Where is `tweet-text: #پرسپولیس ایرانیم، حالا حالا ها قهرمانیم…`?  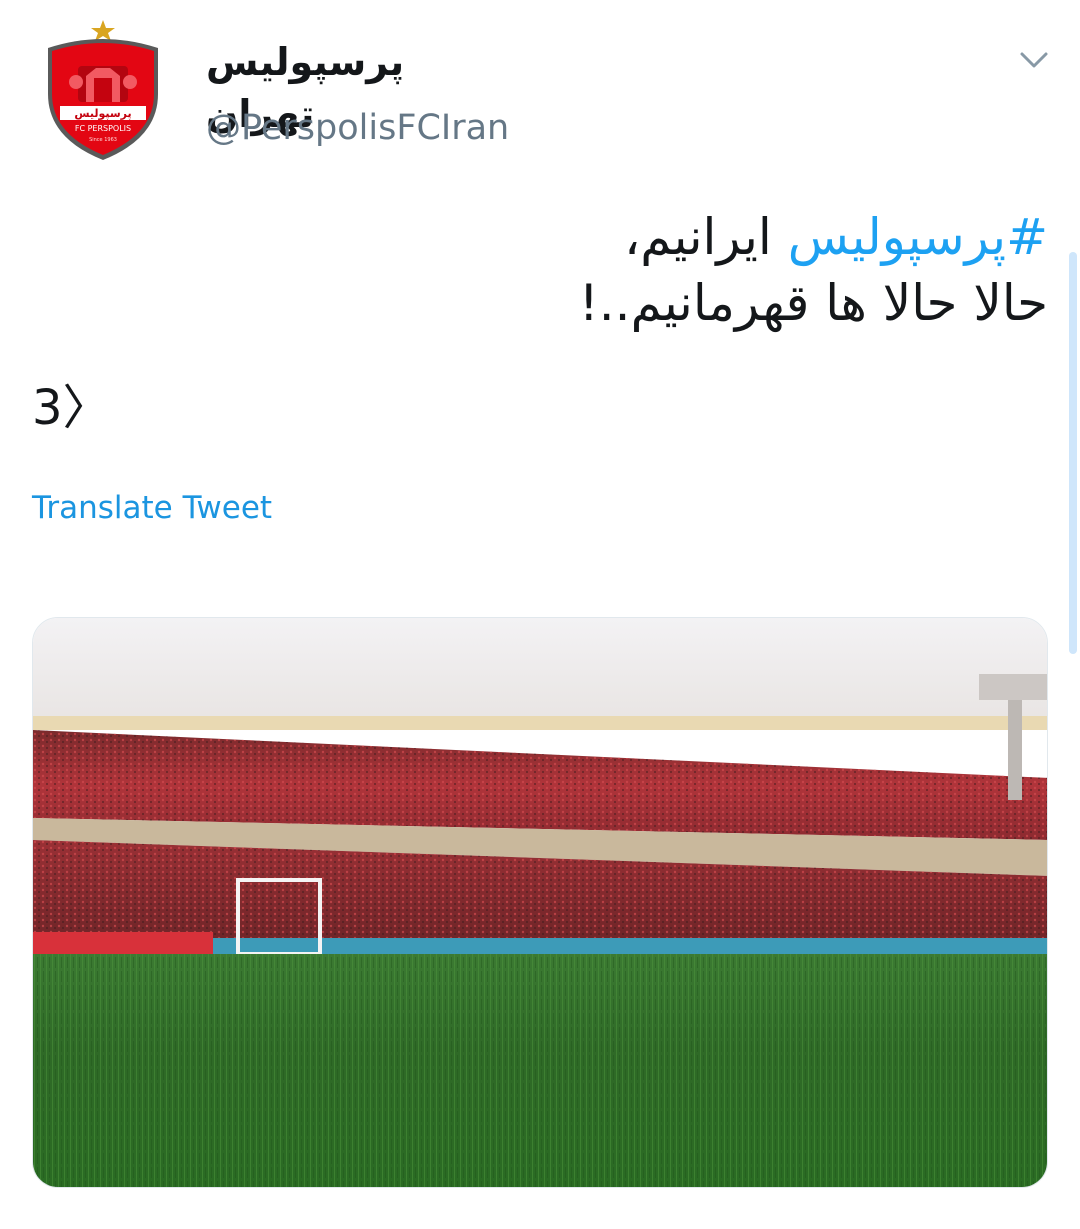
tweet-text: #پرسپولیس ایرانیم، حالا حالا ها قهرمانیم… is located at coordinates (540, 270).